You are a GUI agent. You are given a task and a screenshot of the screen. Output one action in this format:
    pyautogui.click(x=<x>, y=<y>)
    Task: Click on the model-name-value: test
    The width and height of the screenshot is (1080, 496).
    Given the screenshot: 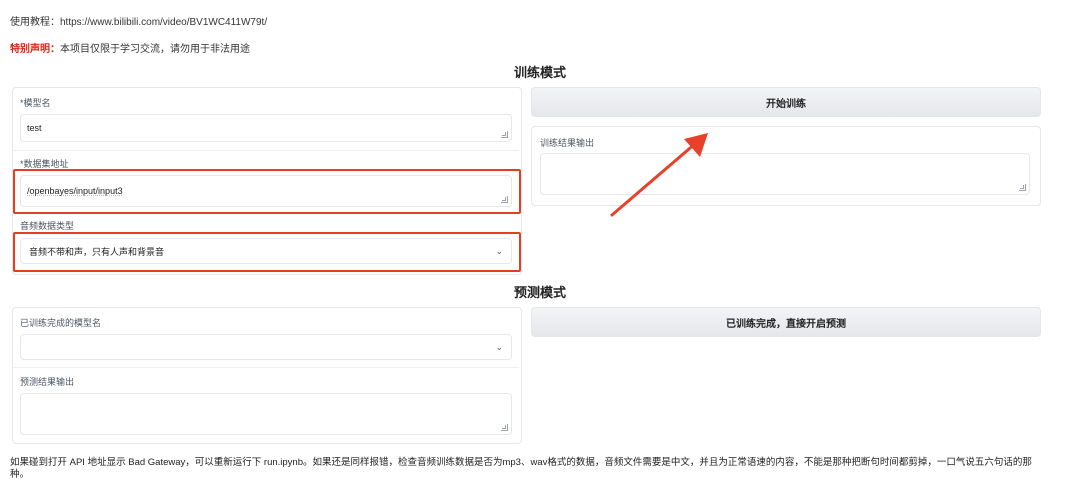 What is the action you would take?
    pyautogui.click(x=34, y=128)
    